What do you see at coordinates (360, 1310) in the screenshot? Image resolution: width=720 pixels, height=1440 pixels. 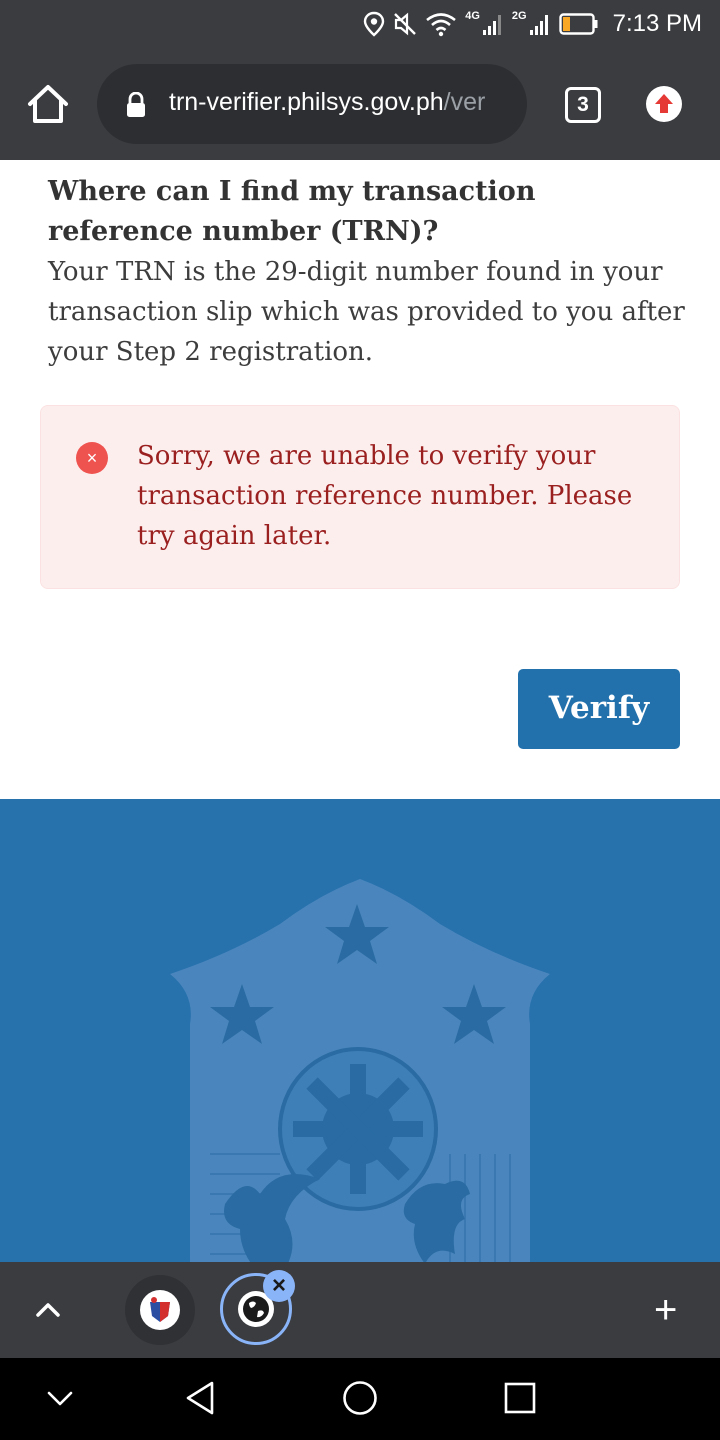 I see `bottom-tab-bar: × +` at bounding box center [360, 1310].